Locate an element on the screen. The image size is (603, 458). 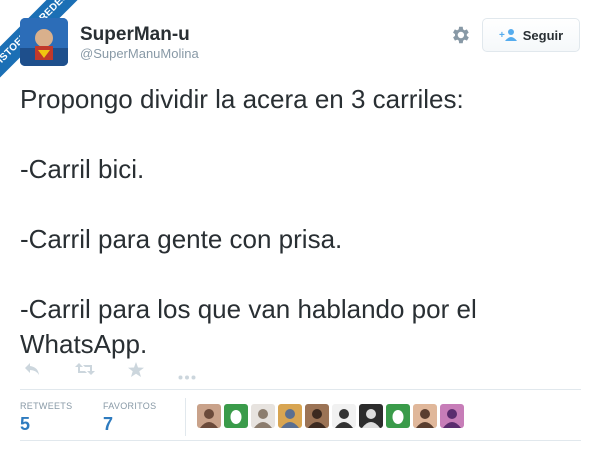
retweets-label: RETWEETS is located at coordinates (46, 406).